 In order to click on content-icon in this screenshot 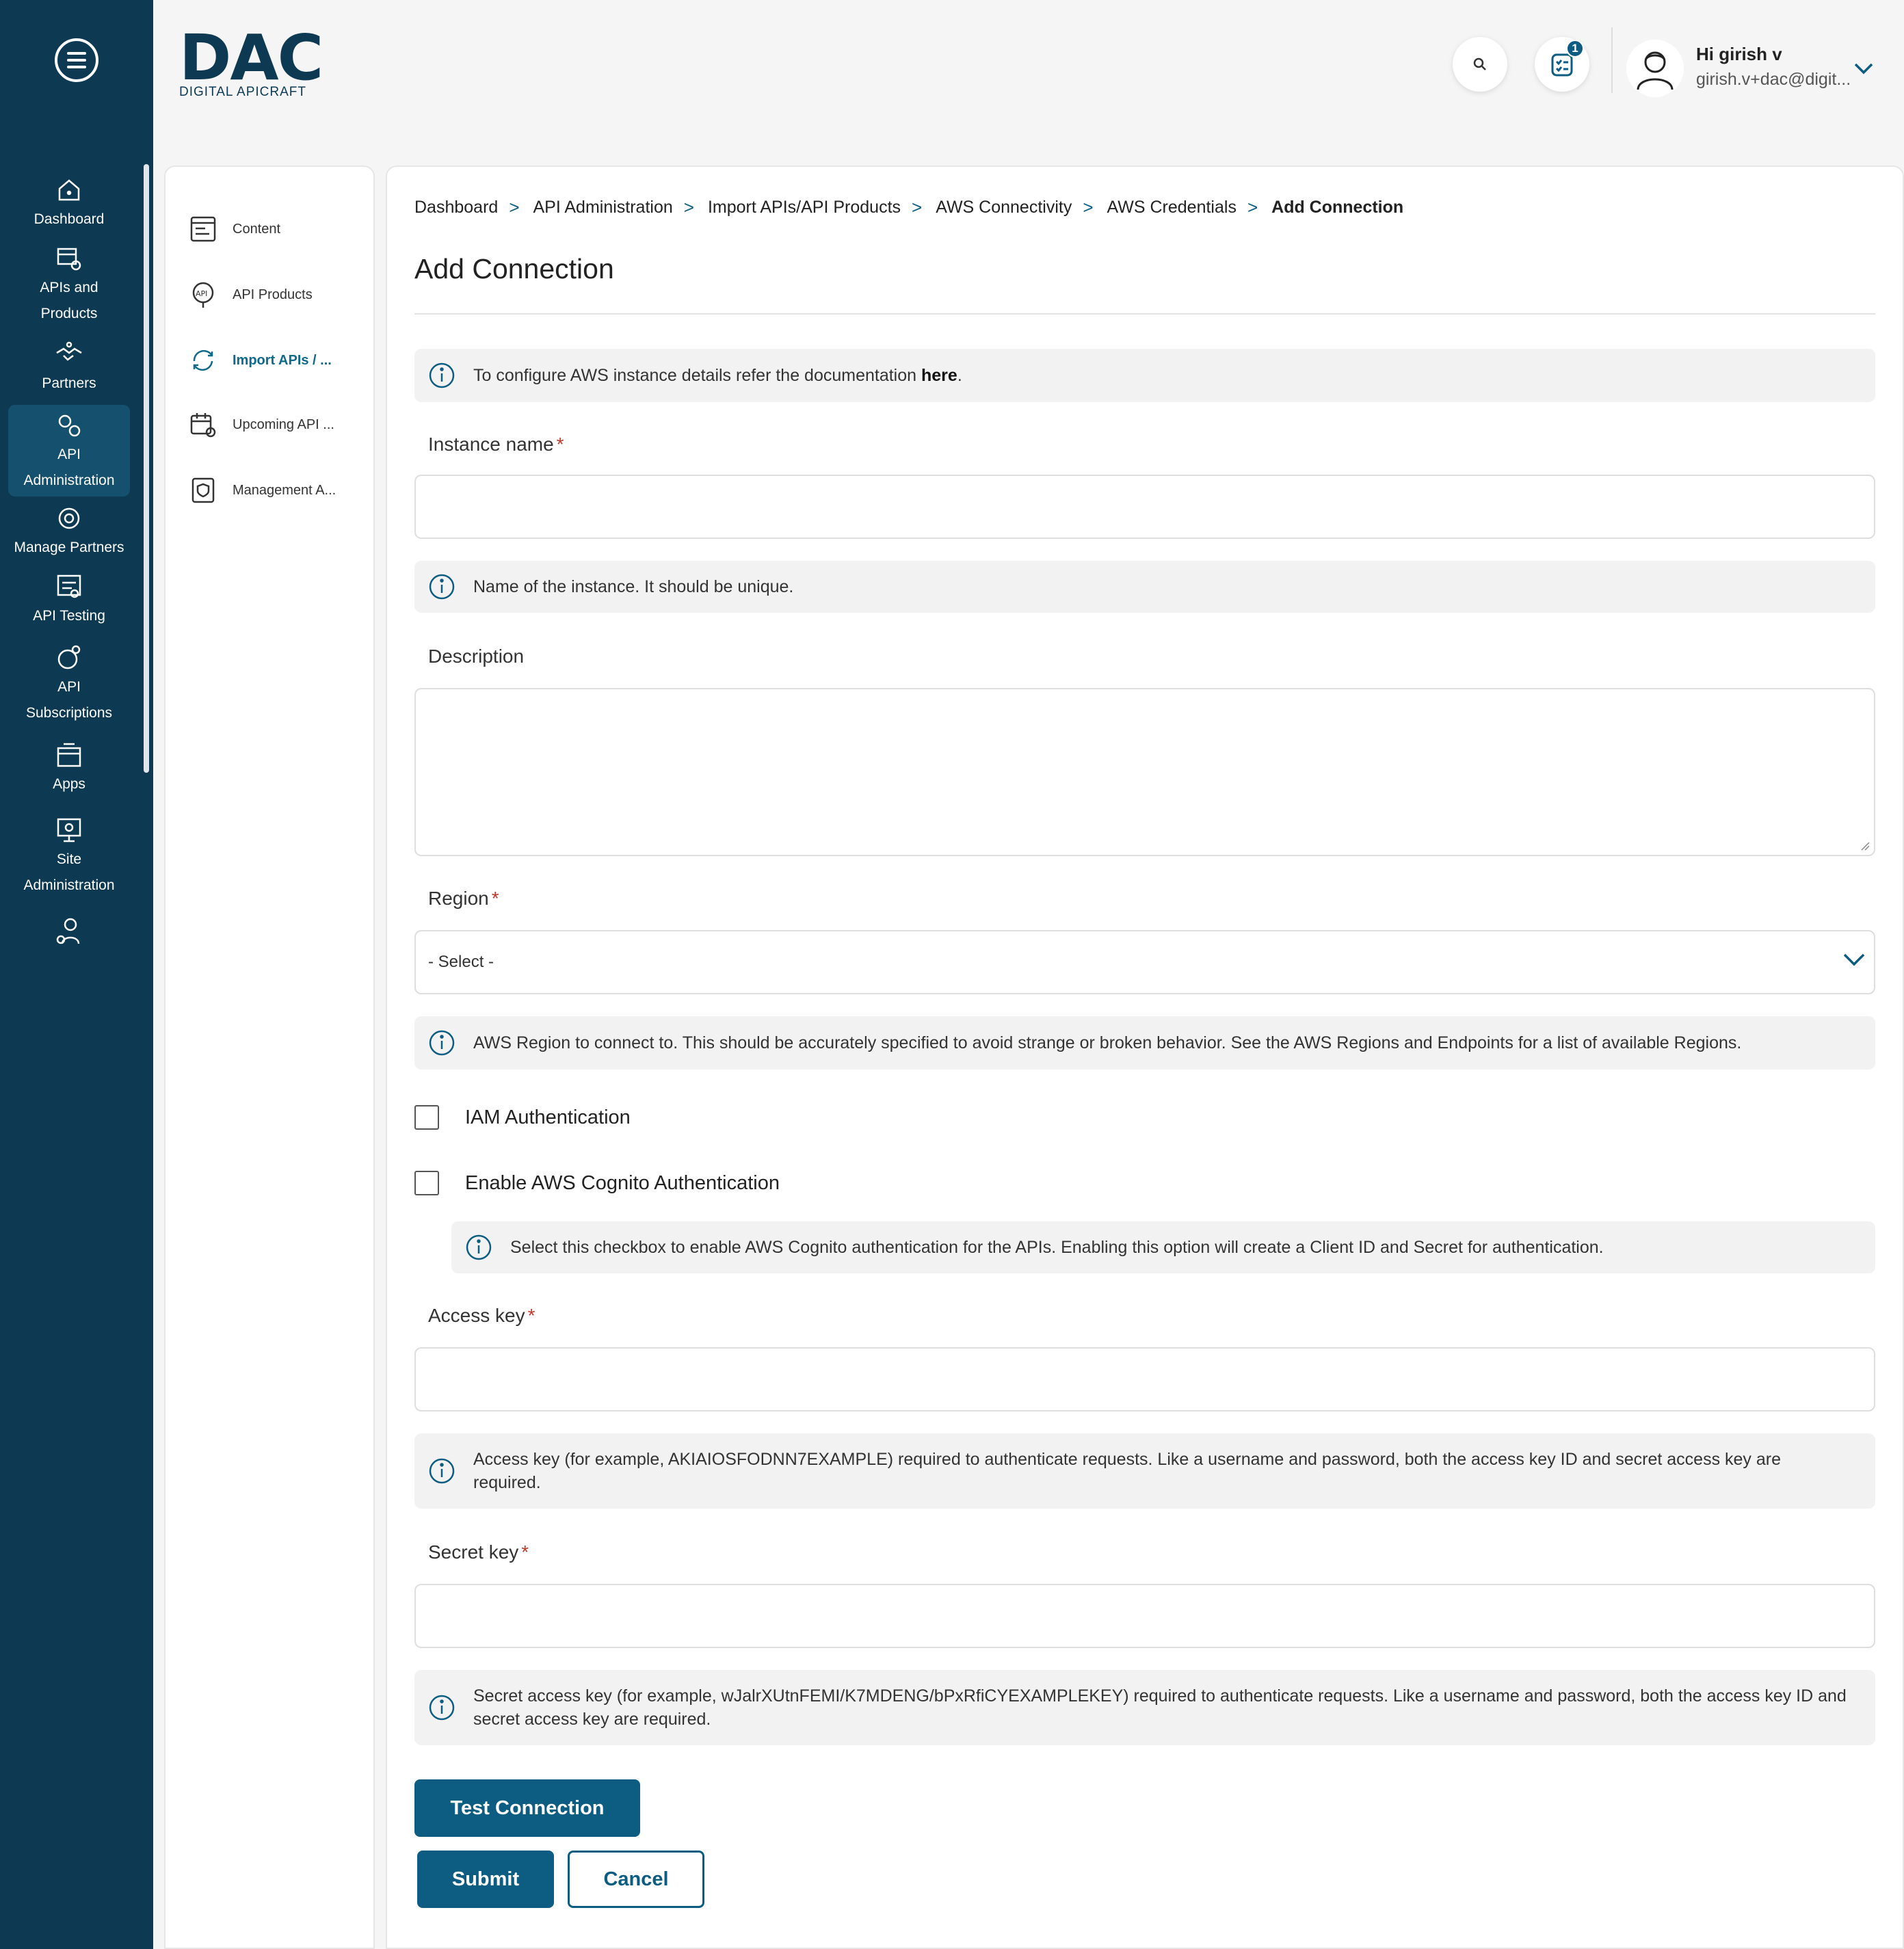, I will do `click(203, 229)`.